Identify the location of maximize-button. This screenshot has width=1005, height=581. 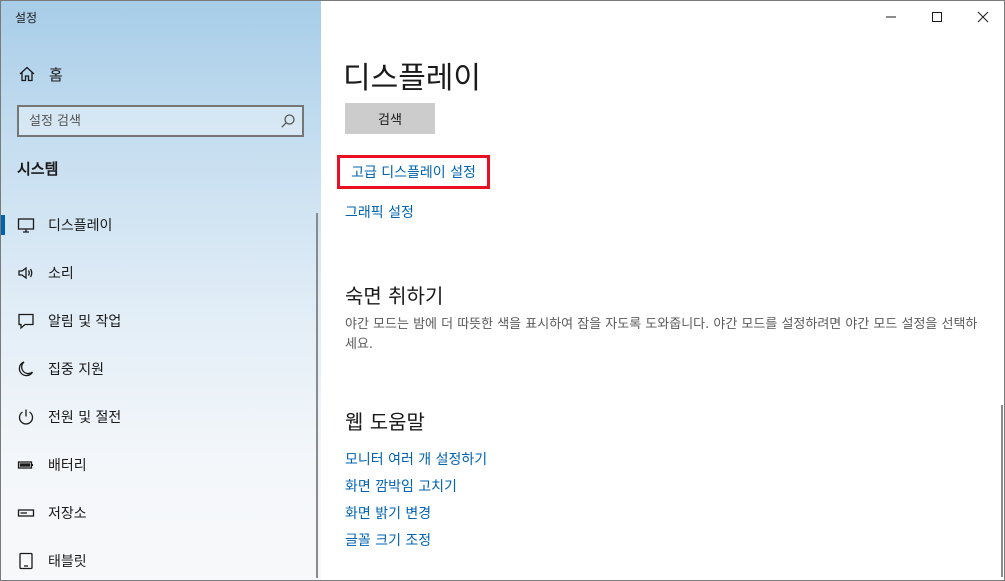
(937, 17).